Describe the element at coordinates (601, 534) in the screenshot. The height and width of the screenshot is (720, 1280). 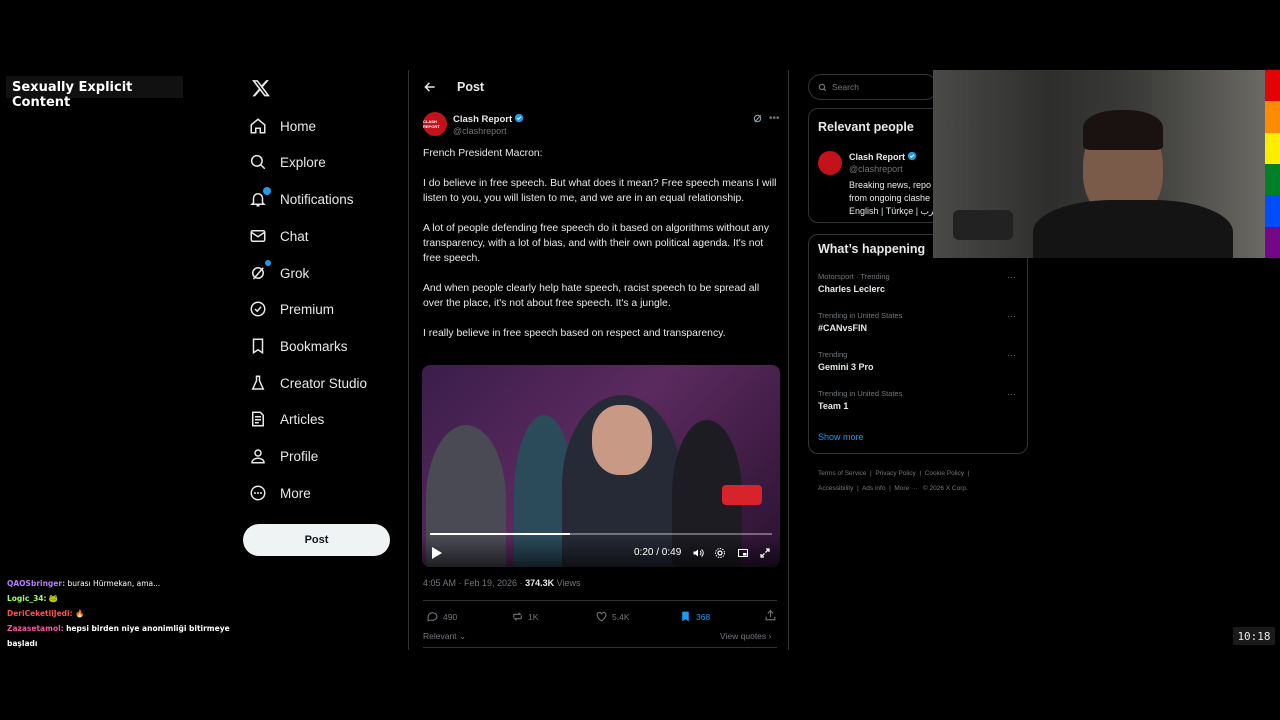
I see `video-progress-bar` at that location.